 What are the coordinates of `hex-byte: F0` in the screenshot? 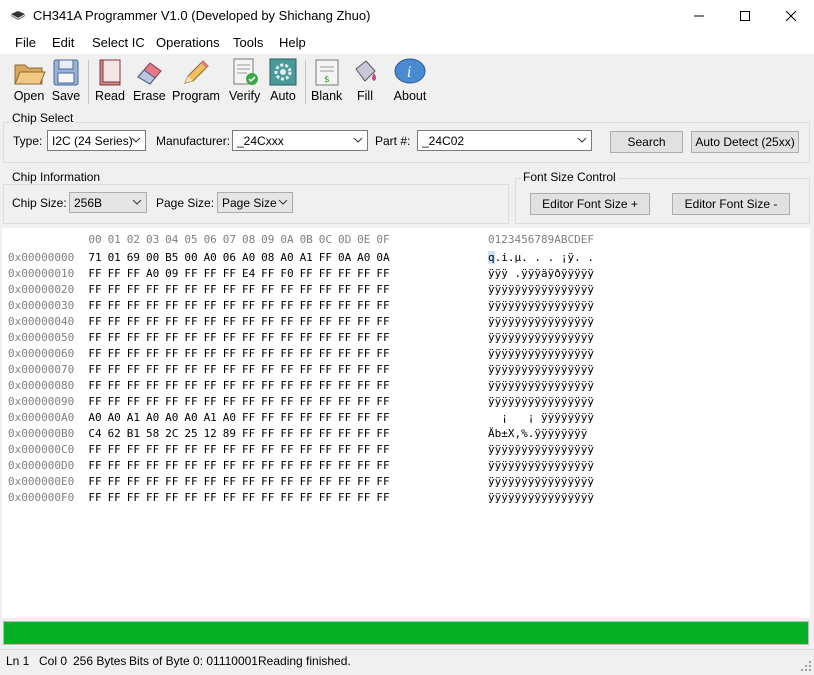 It's located at (287, 274).